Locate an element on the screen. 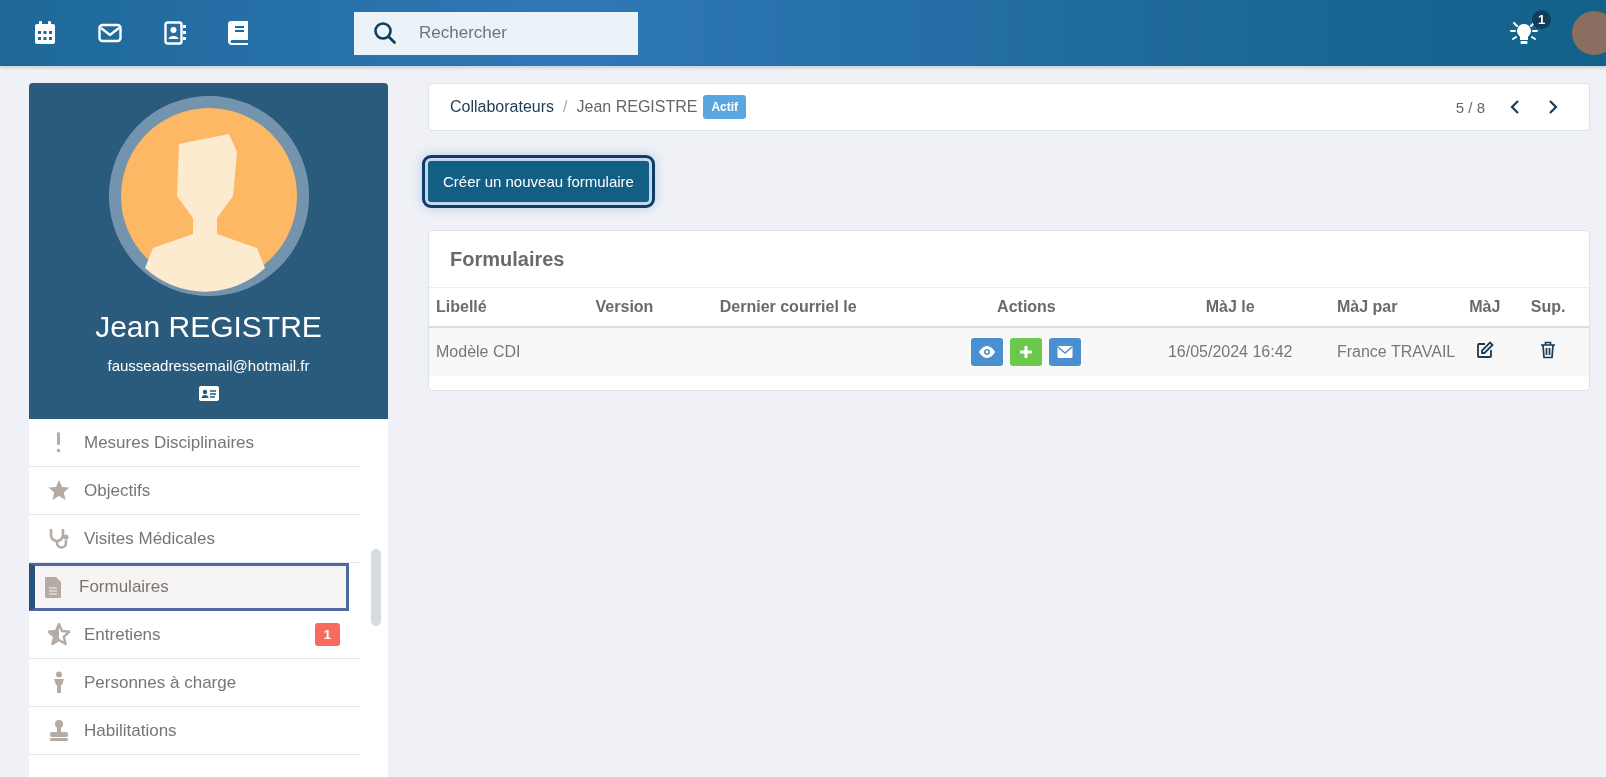  count-badge: 1 is located at coordinates (327, 634).